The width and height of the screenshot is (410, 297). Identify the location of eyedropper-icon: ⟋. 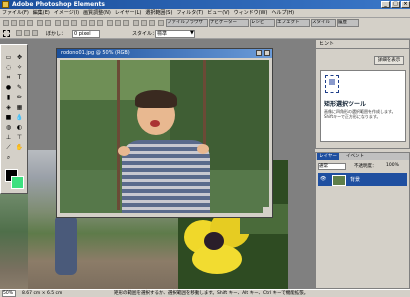
(8, 147).